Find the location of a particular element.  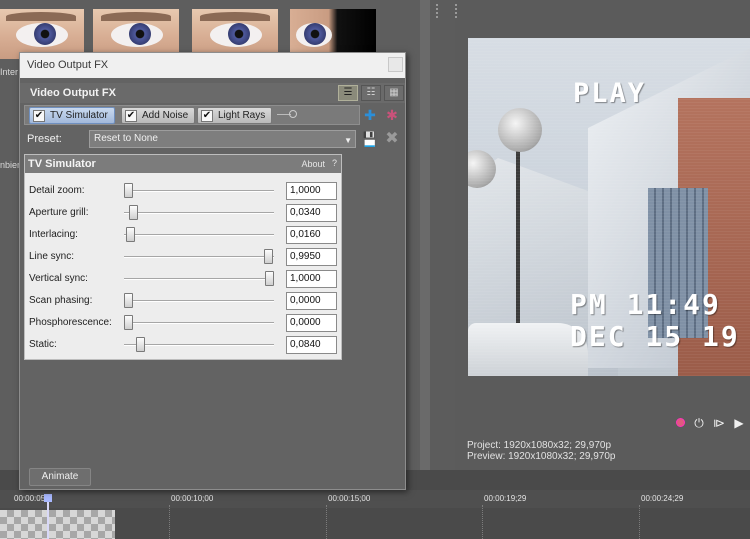

param-value-input: 0,0840 is located at coordinates (311, 345).